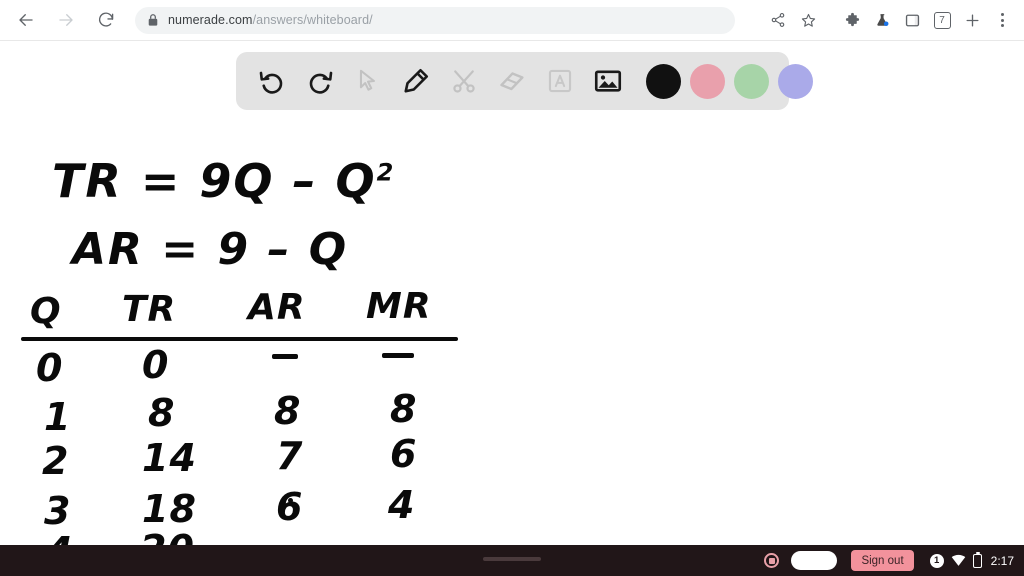 This screenshot has width=1024, height=576. I want to click on pencil-icon, so click(416, 80).